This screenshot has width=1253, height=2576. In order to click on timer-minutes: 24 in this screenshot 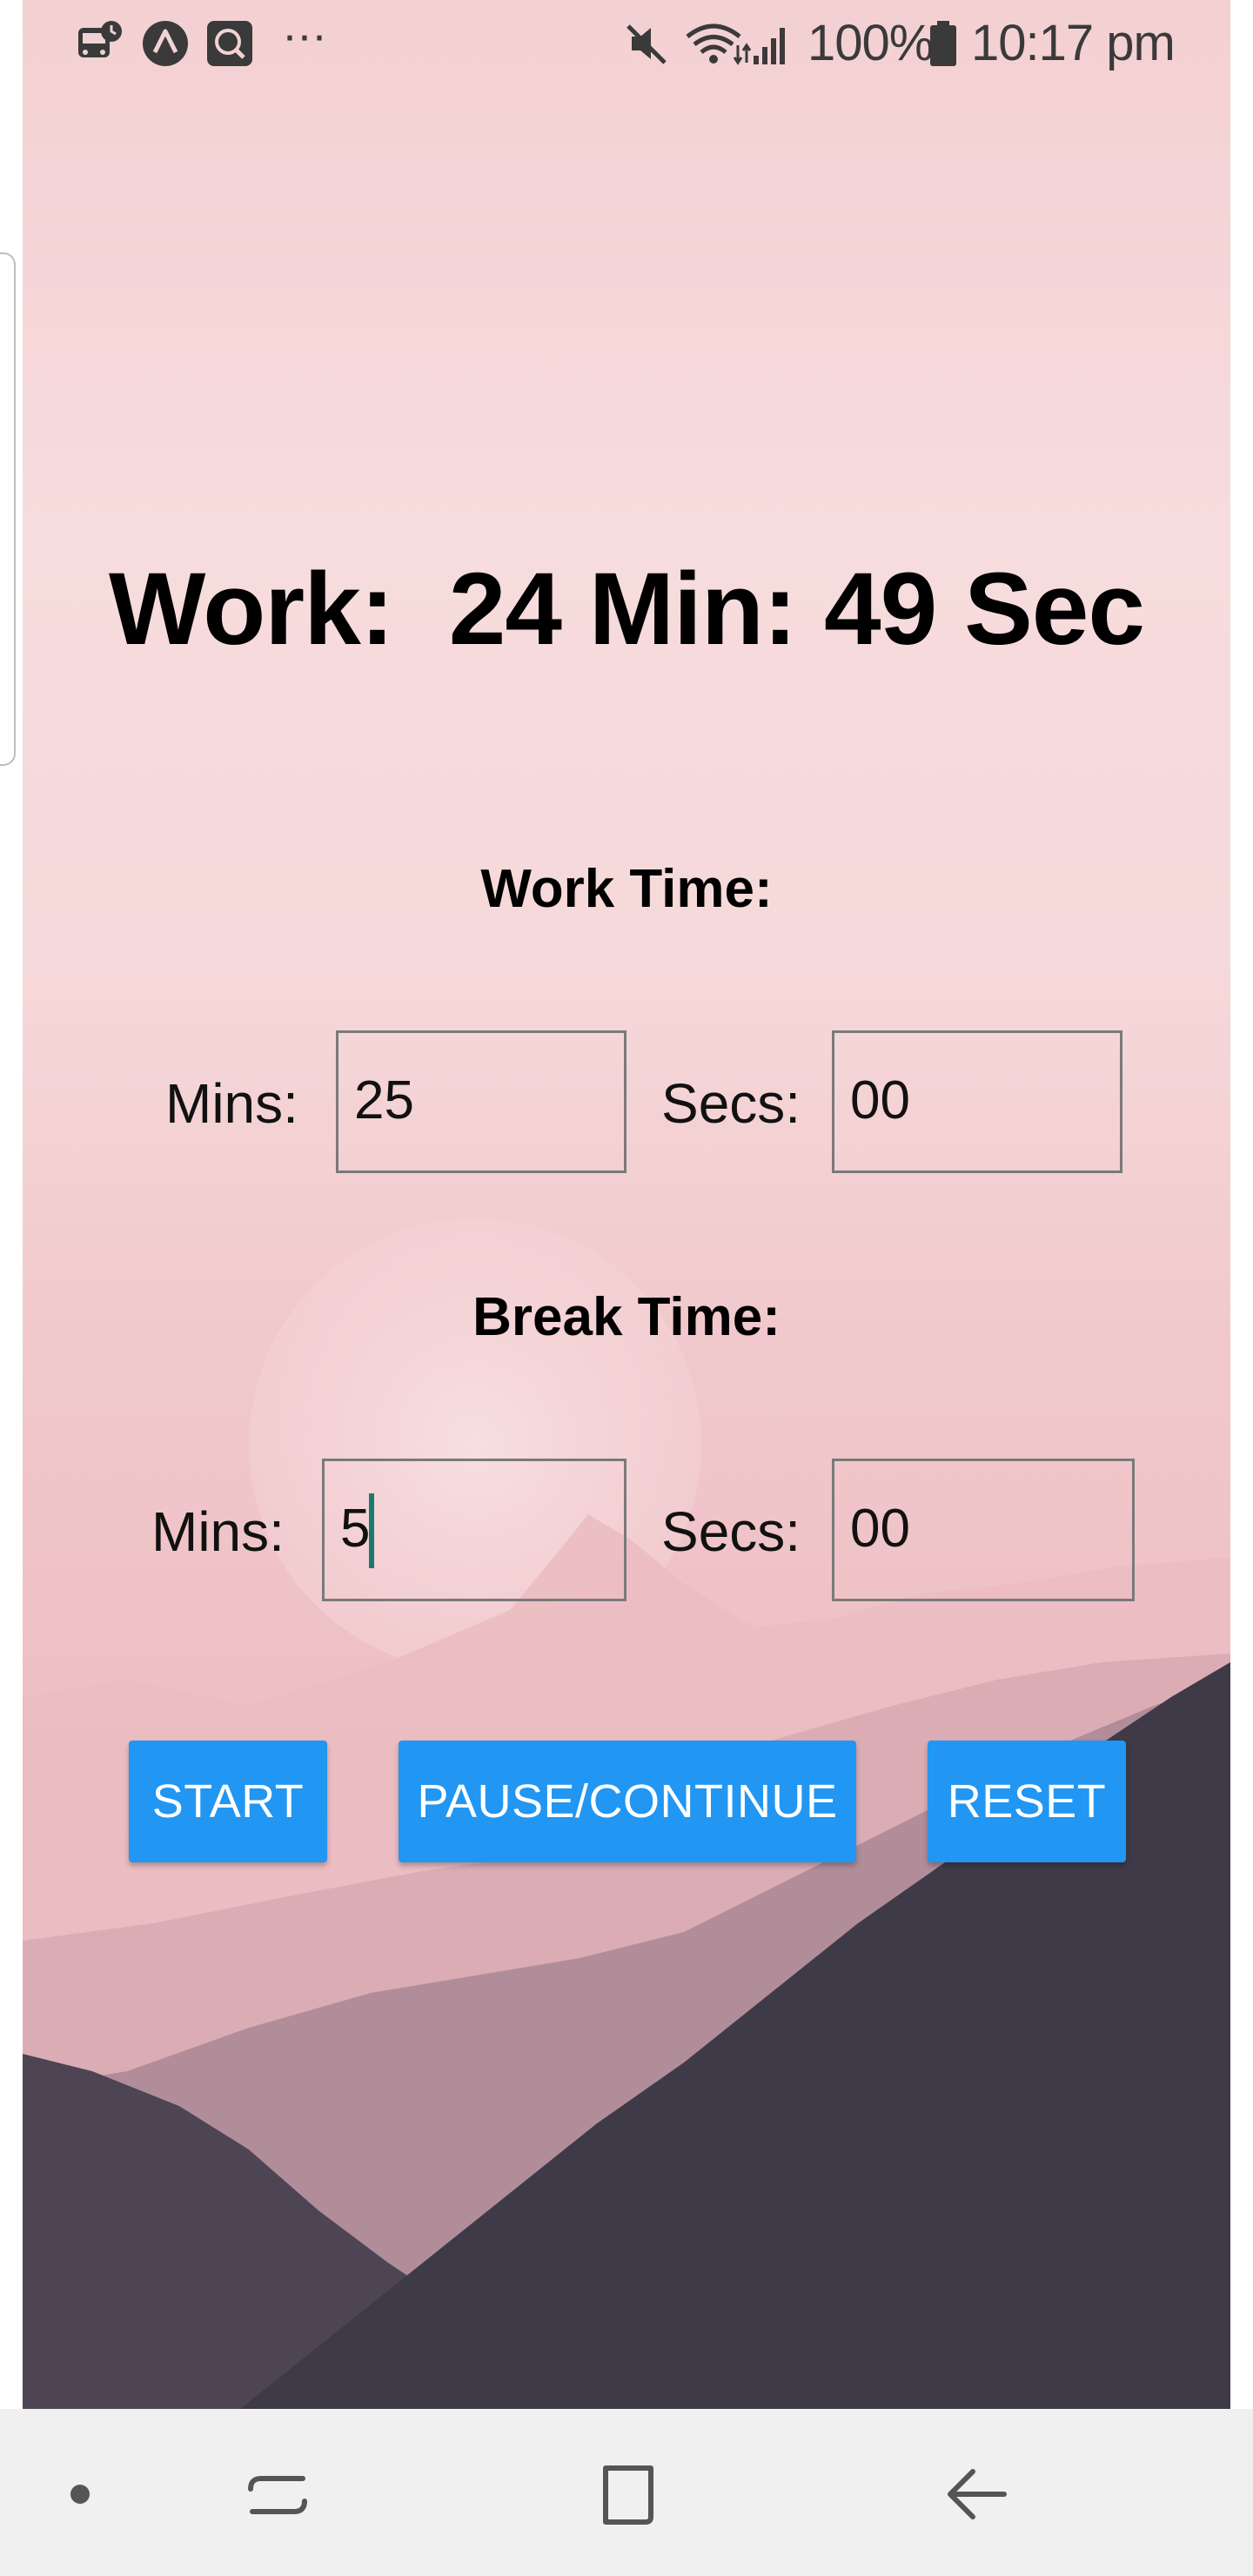, I will do `click(505, 609)`.